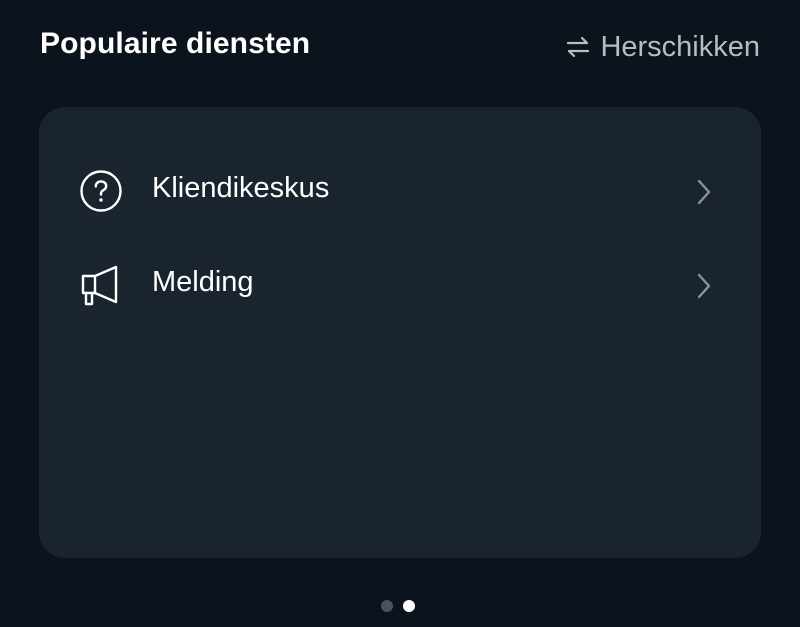 This screenshot has width=800, height=627. Describe the element at coordinates (578, 47) in the screenshot. I see `swap-arrows-icon` at that location.